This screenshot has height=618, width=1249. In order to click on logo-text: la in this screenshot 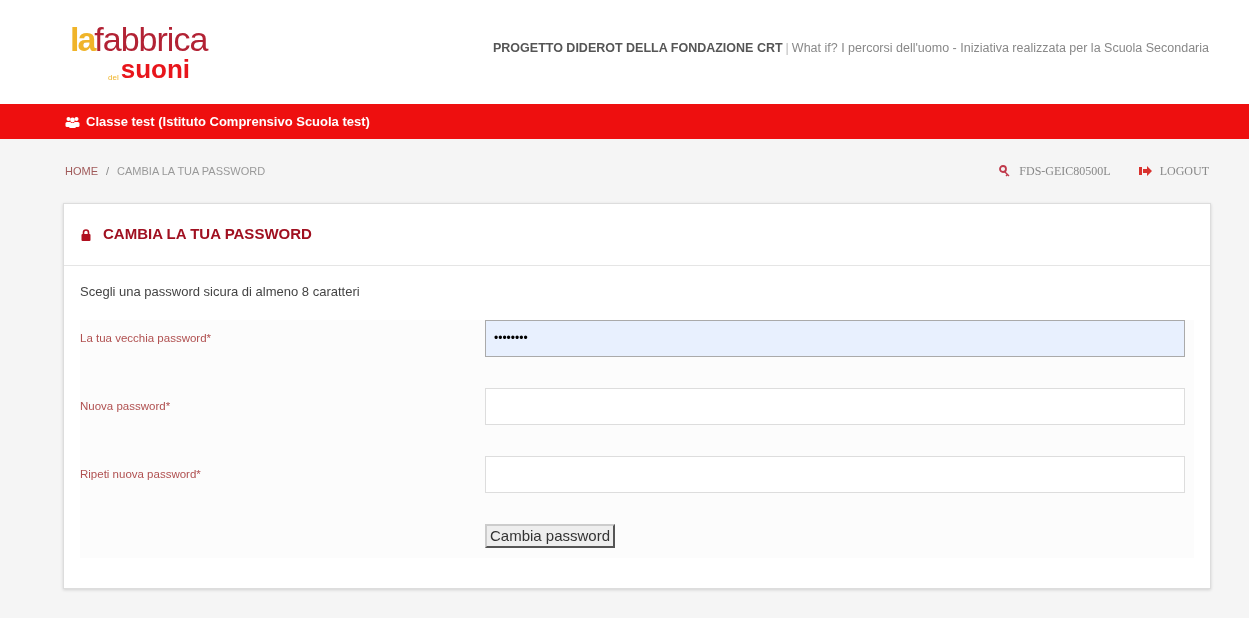, I will do `click(82, 39)`.